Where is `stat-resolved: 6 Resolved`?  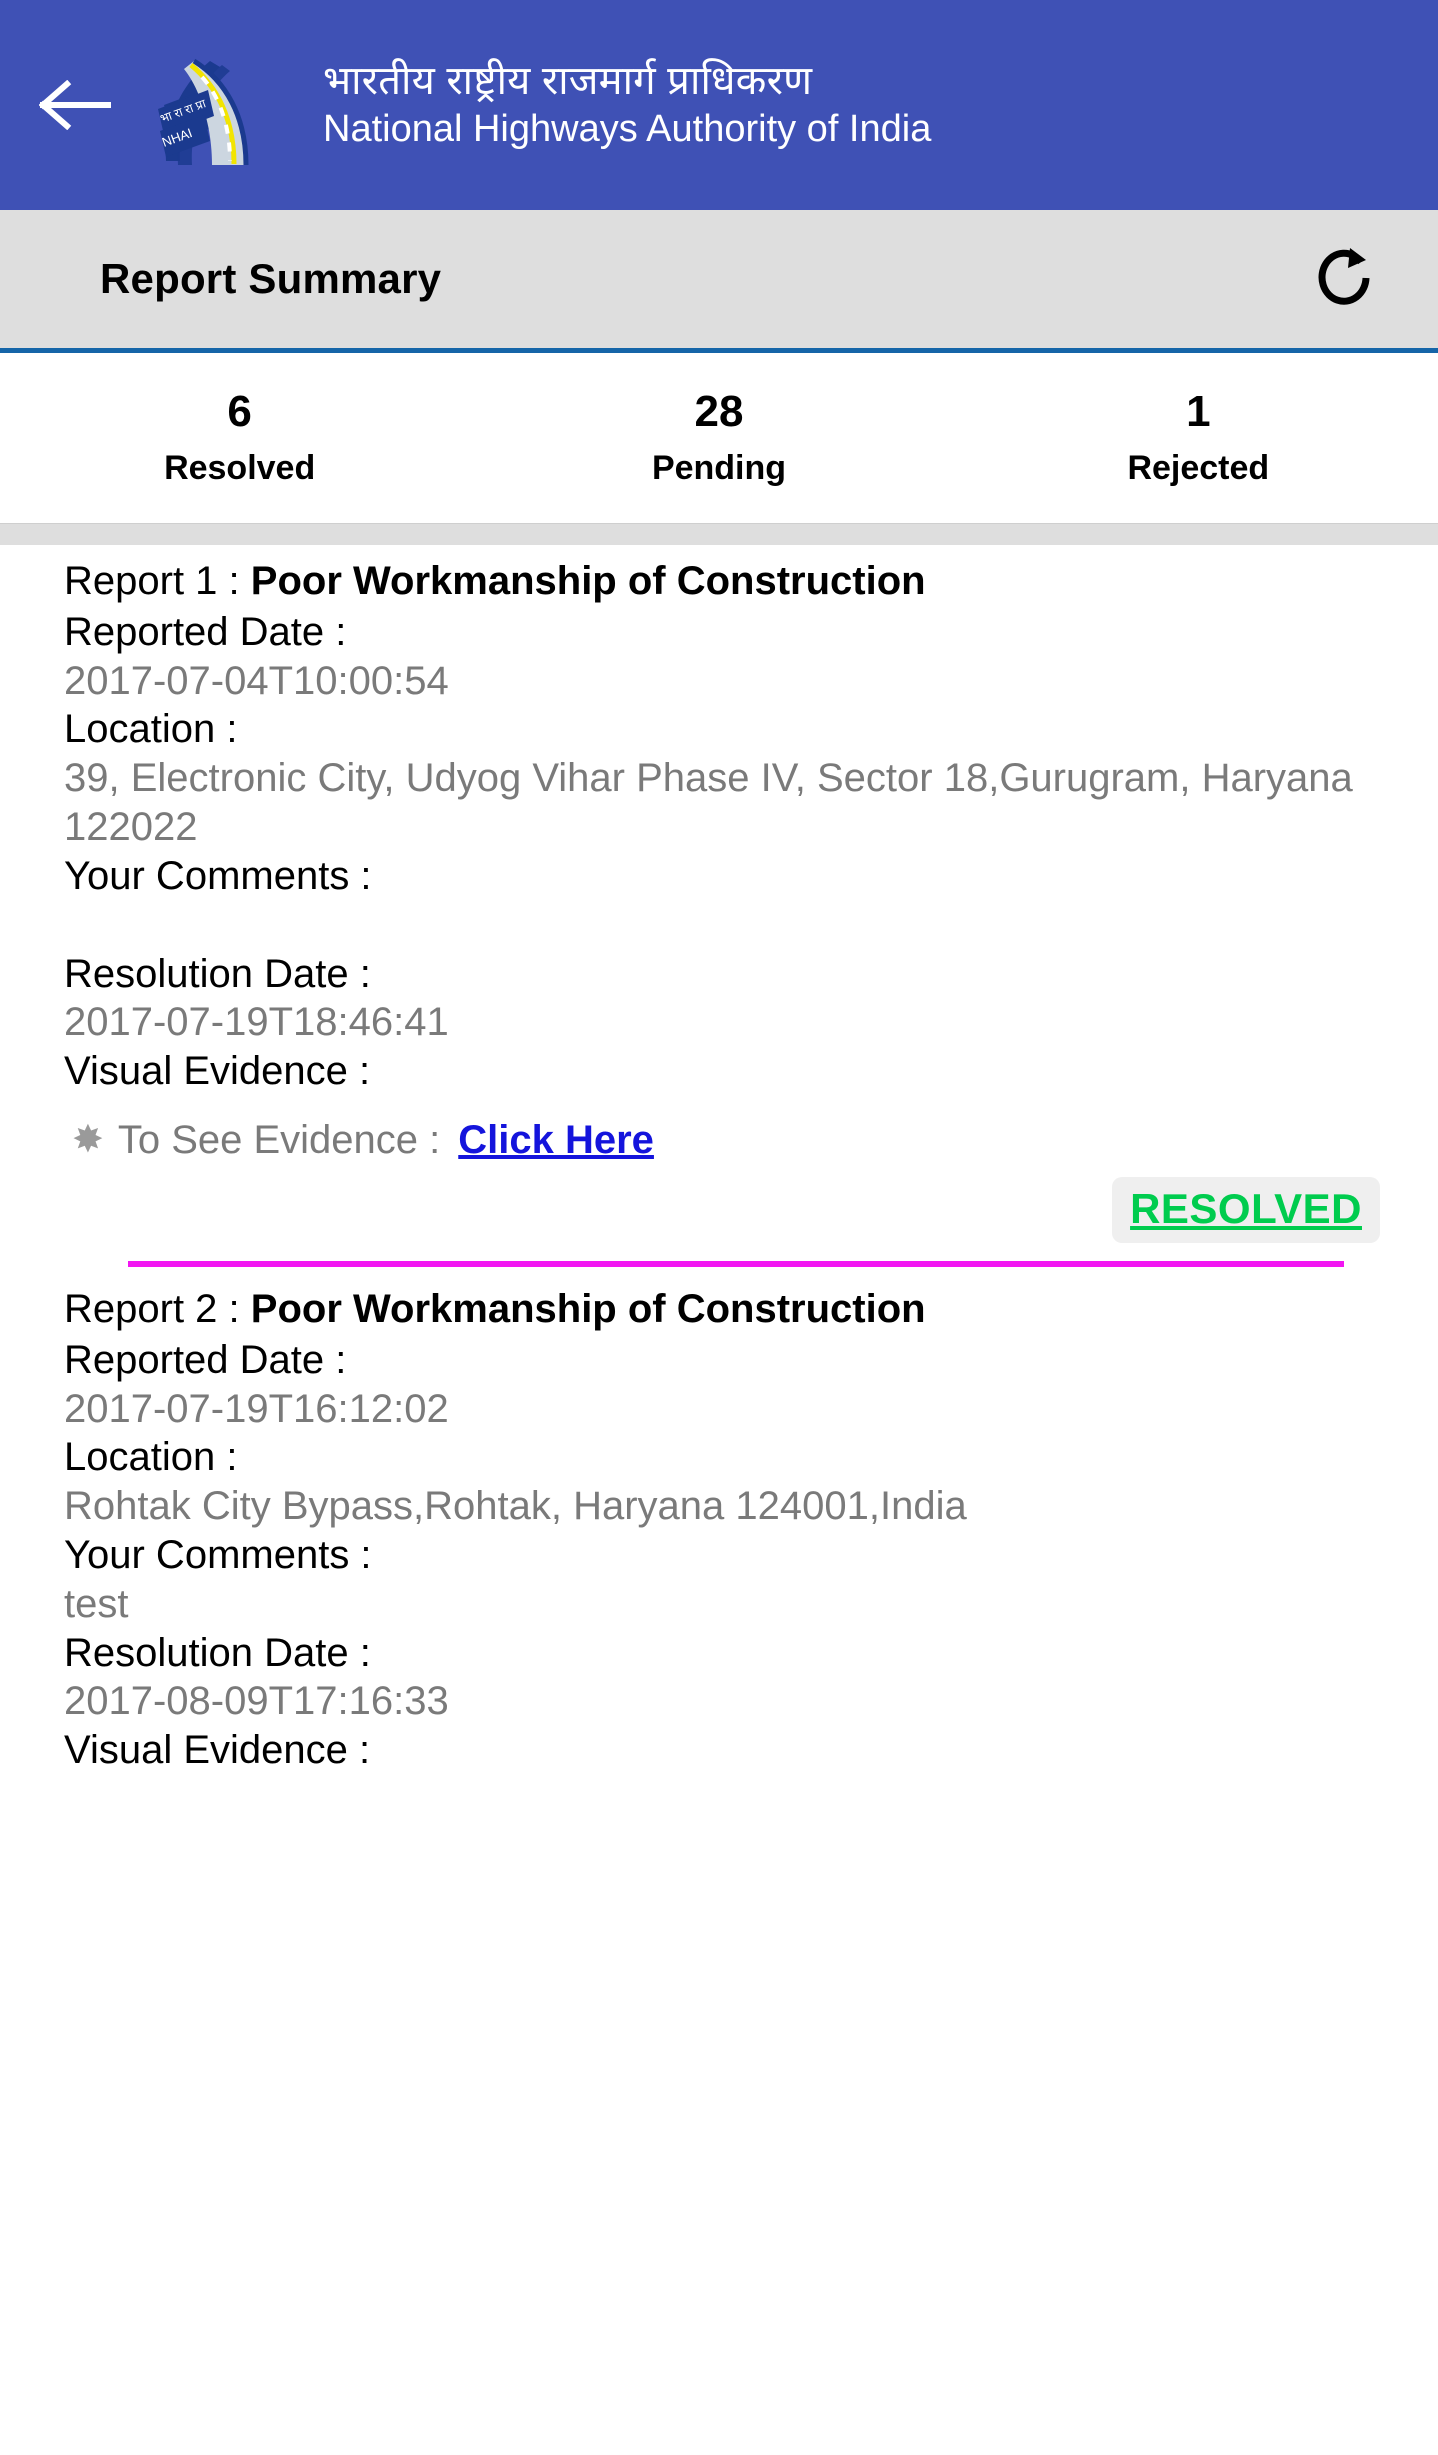 stat-resolved: 6 Resolved is located at coordinates (239, 437).